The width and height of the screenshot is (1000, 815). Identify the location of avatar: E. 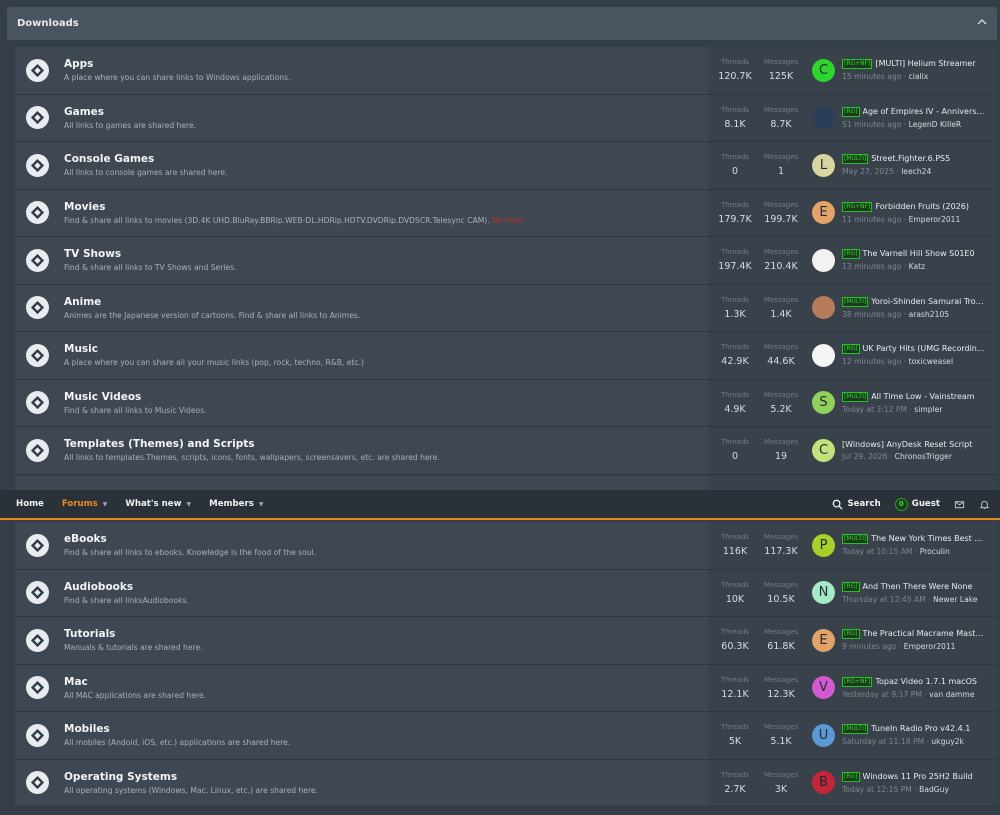
(823, 213).